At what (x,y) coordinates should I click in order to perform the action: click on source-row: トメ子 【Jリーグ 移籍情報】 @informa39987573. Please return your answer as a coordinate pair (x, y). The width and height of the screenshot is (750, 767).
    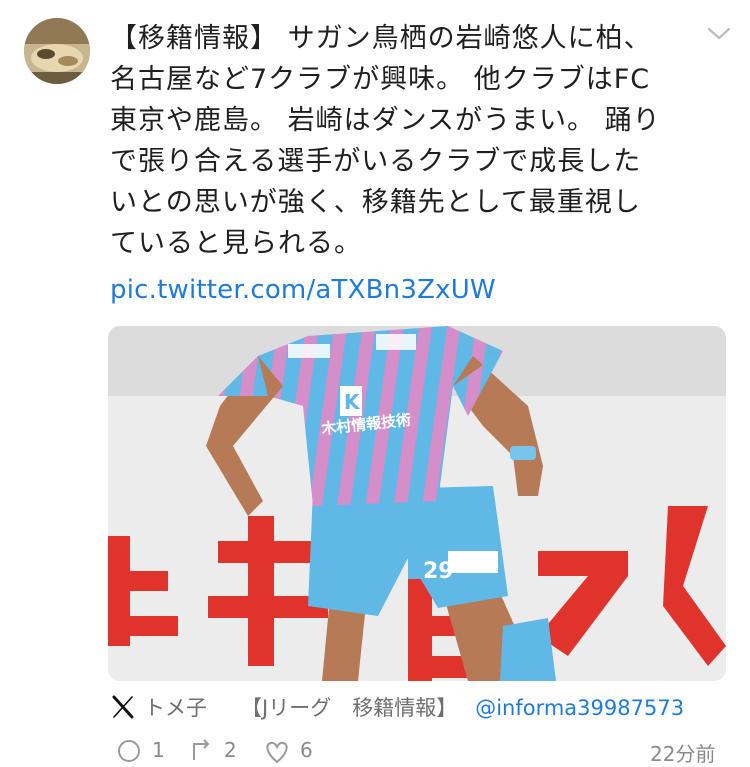
    Looking at the image, I should click on (430, 708).